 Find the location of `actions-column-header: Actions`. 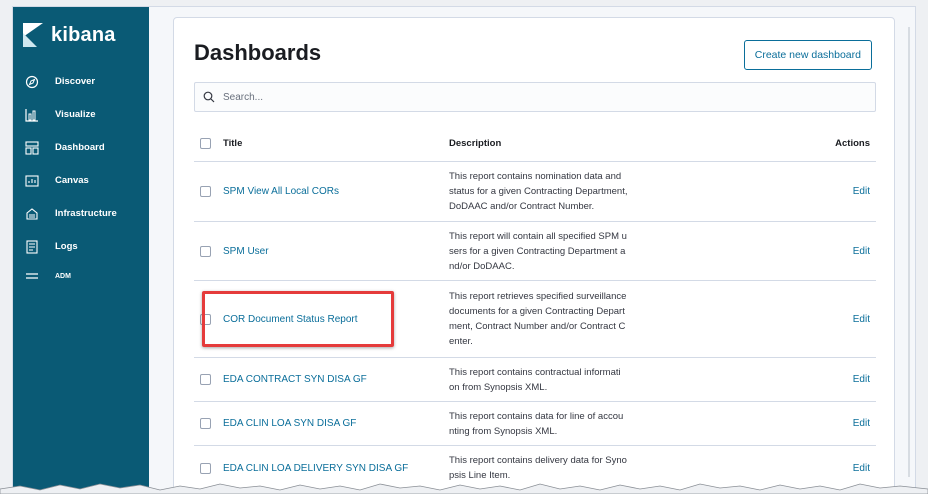

actions-column-header: Actions is located at coordinates (852, 143).